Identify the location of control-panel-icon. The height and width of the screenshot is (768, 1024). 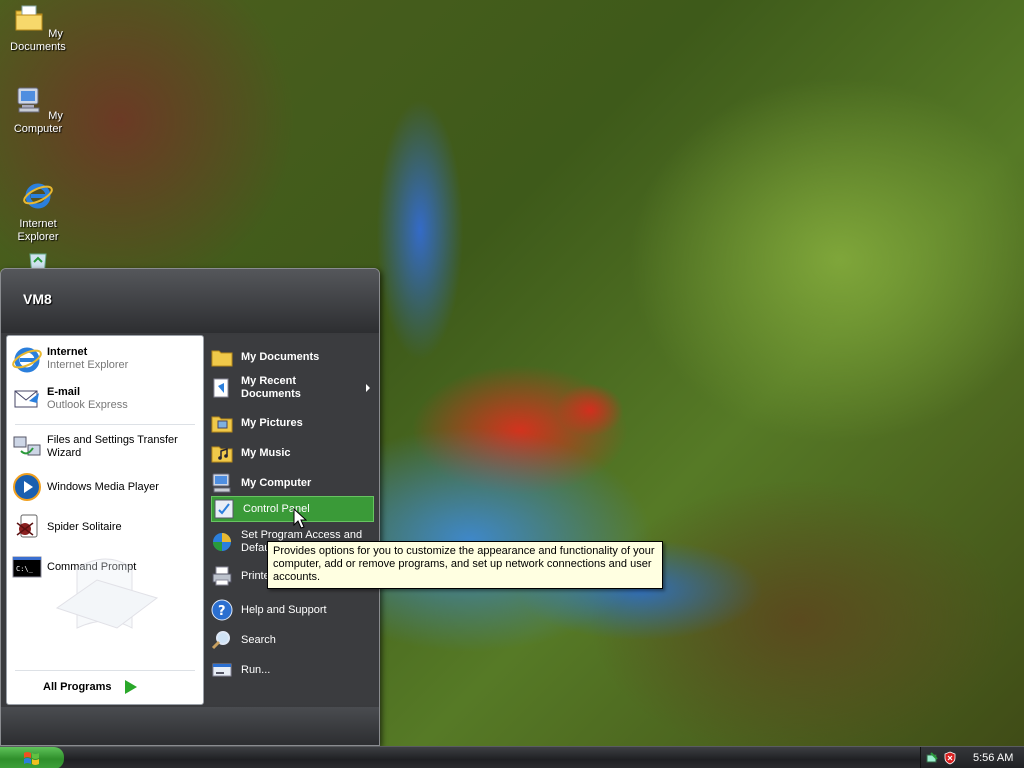
(224, 509).